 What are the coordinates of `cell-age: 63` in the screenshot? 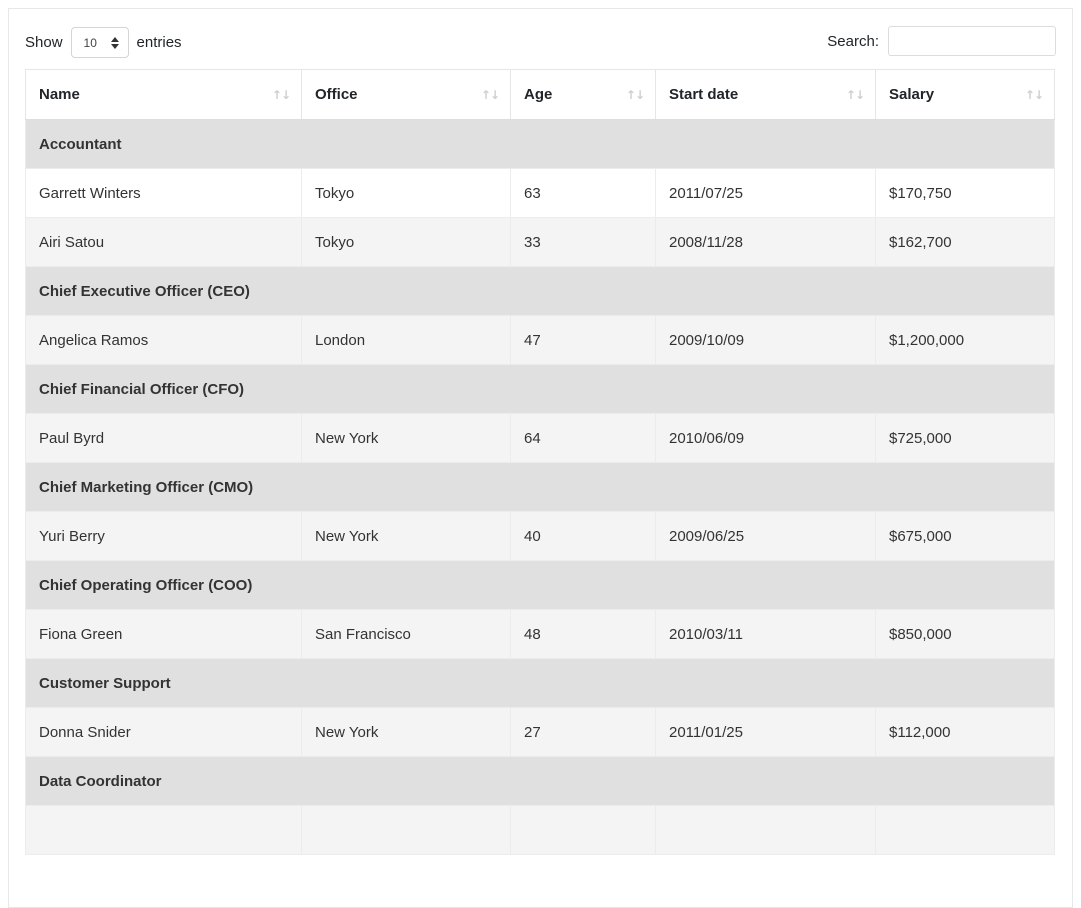 It's located at (583, 193).